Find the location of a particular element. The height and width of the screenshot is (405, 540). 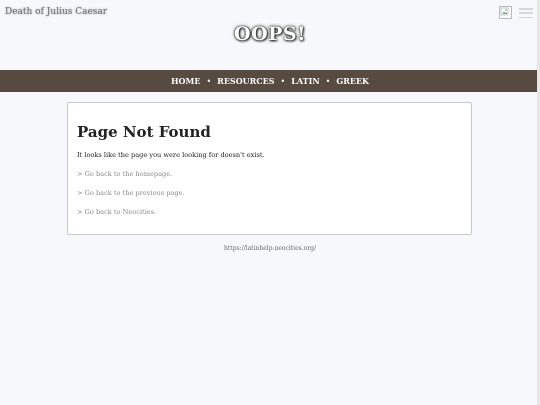

main-navigation: HOME • RESOURCES • LATIN • GREEK is located at coordinates (270, 81).